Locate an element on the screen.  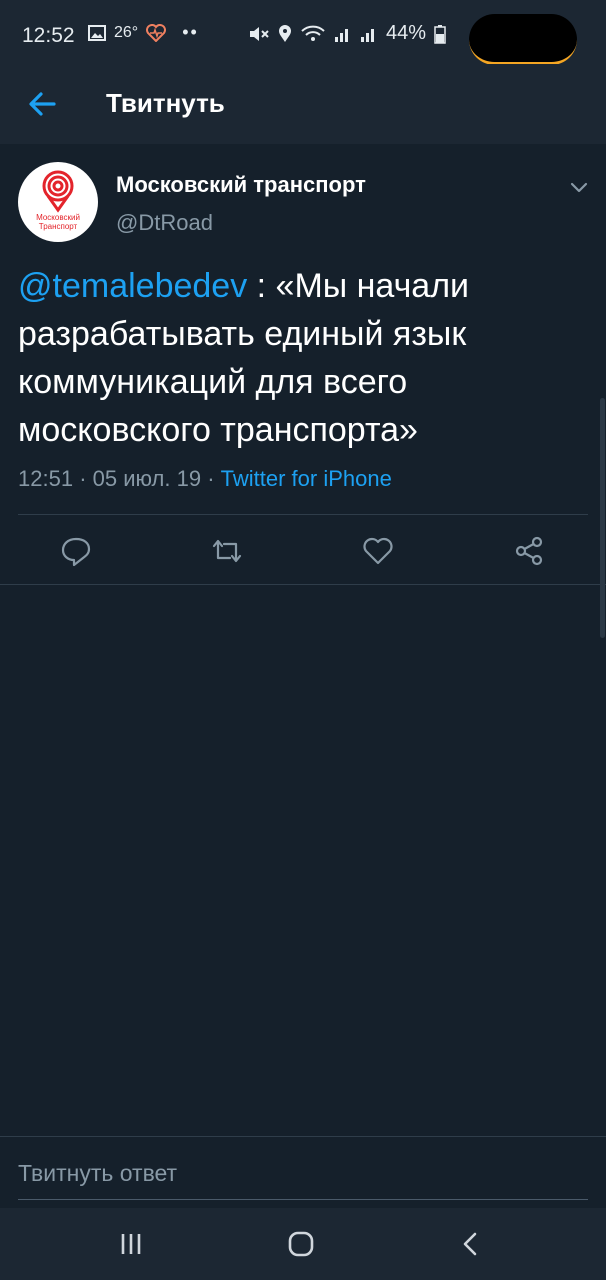
wifi-icon is located at coordinates (313, 33).